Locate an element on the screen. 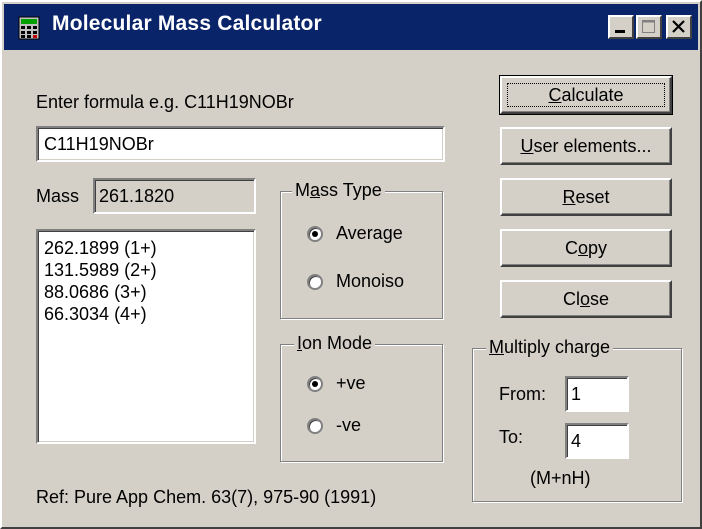  average-label: Average is located at coordinates (369, 233).